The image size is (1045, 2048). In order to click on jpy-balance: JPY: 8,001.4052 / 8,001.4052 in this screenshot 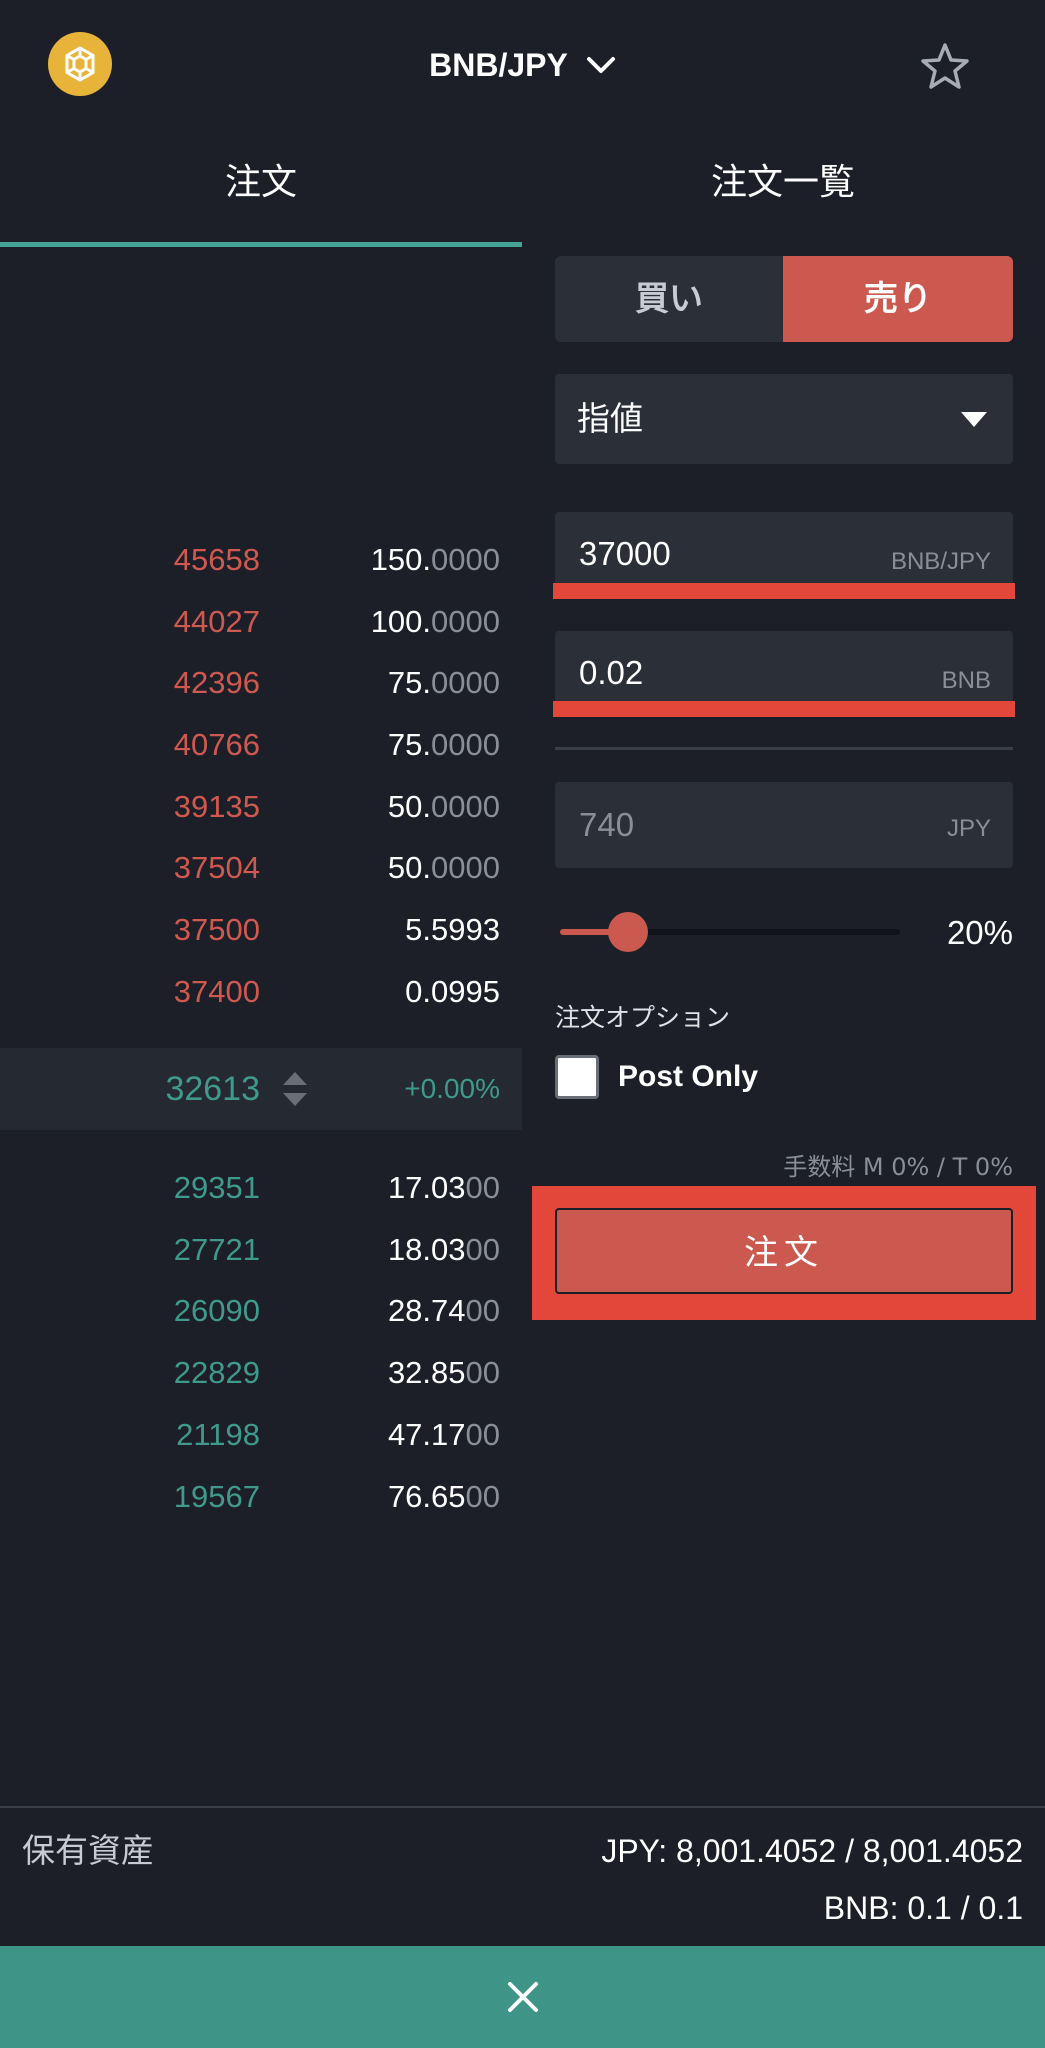, I will do `click(812, 1851)`.